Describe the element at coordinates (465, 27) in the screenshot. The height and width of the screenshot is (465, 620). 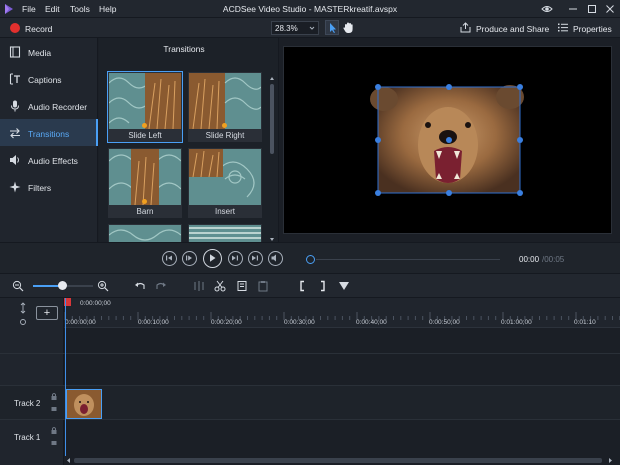
I see `share-icon` at that location.